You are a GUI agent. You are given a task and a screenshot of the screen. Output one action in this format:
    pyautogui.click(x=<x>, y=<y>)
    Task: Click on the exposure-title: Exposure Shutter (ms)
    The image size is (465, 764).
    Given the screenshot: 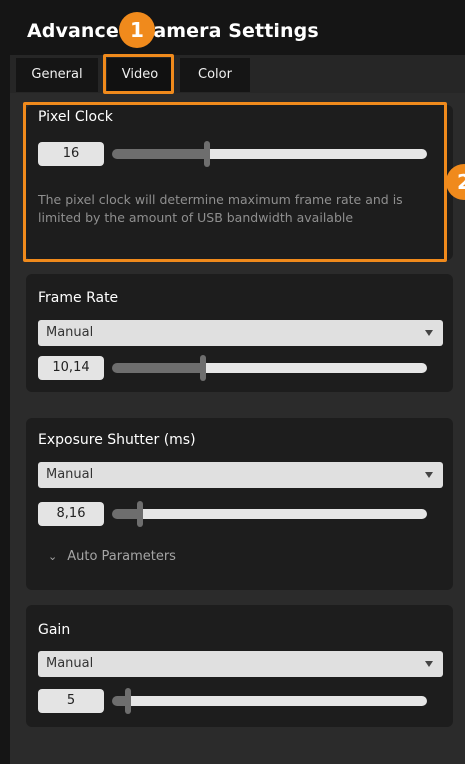 What is the action you would take?
    pyautogui.click(x=117, y=440)
    